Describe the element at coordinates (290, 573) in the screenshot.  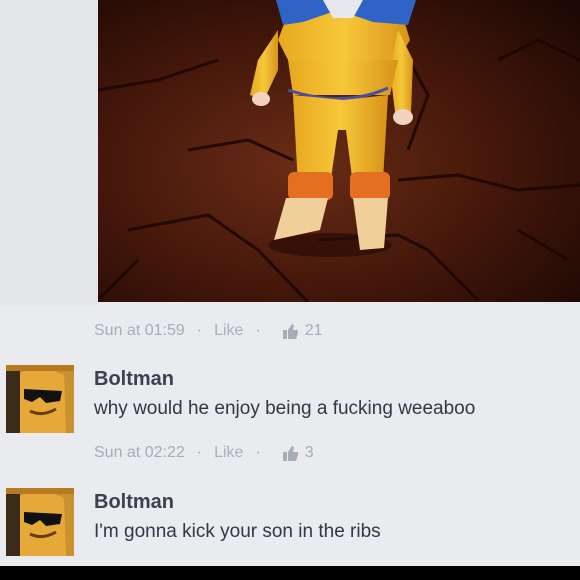
I see `bottom-bar` at that location.